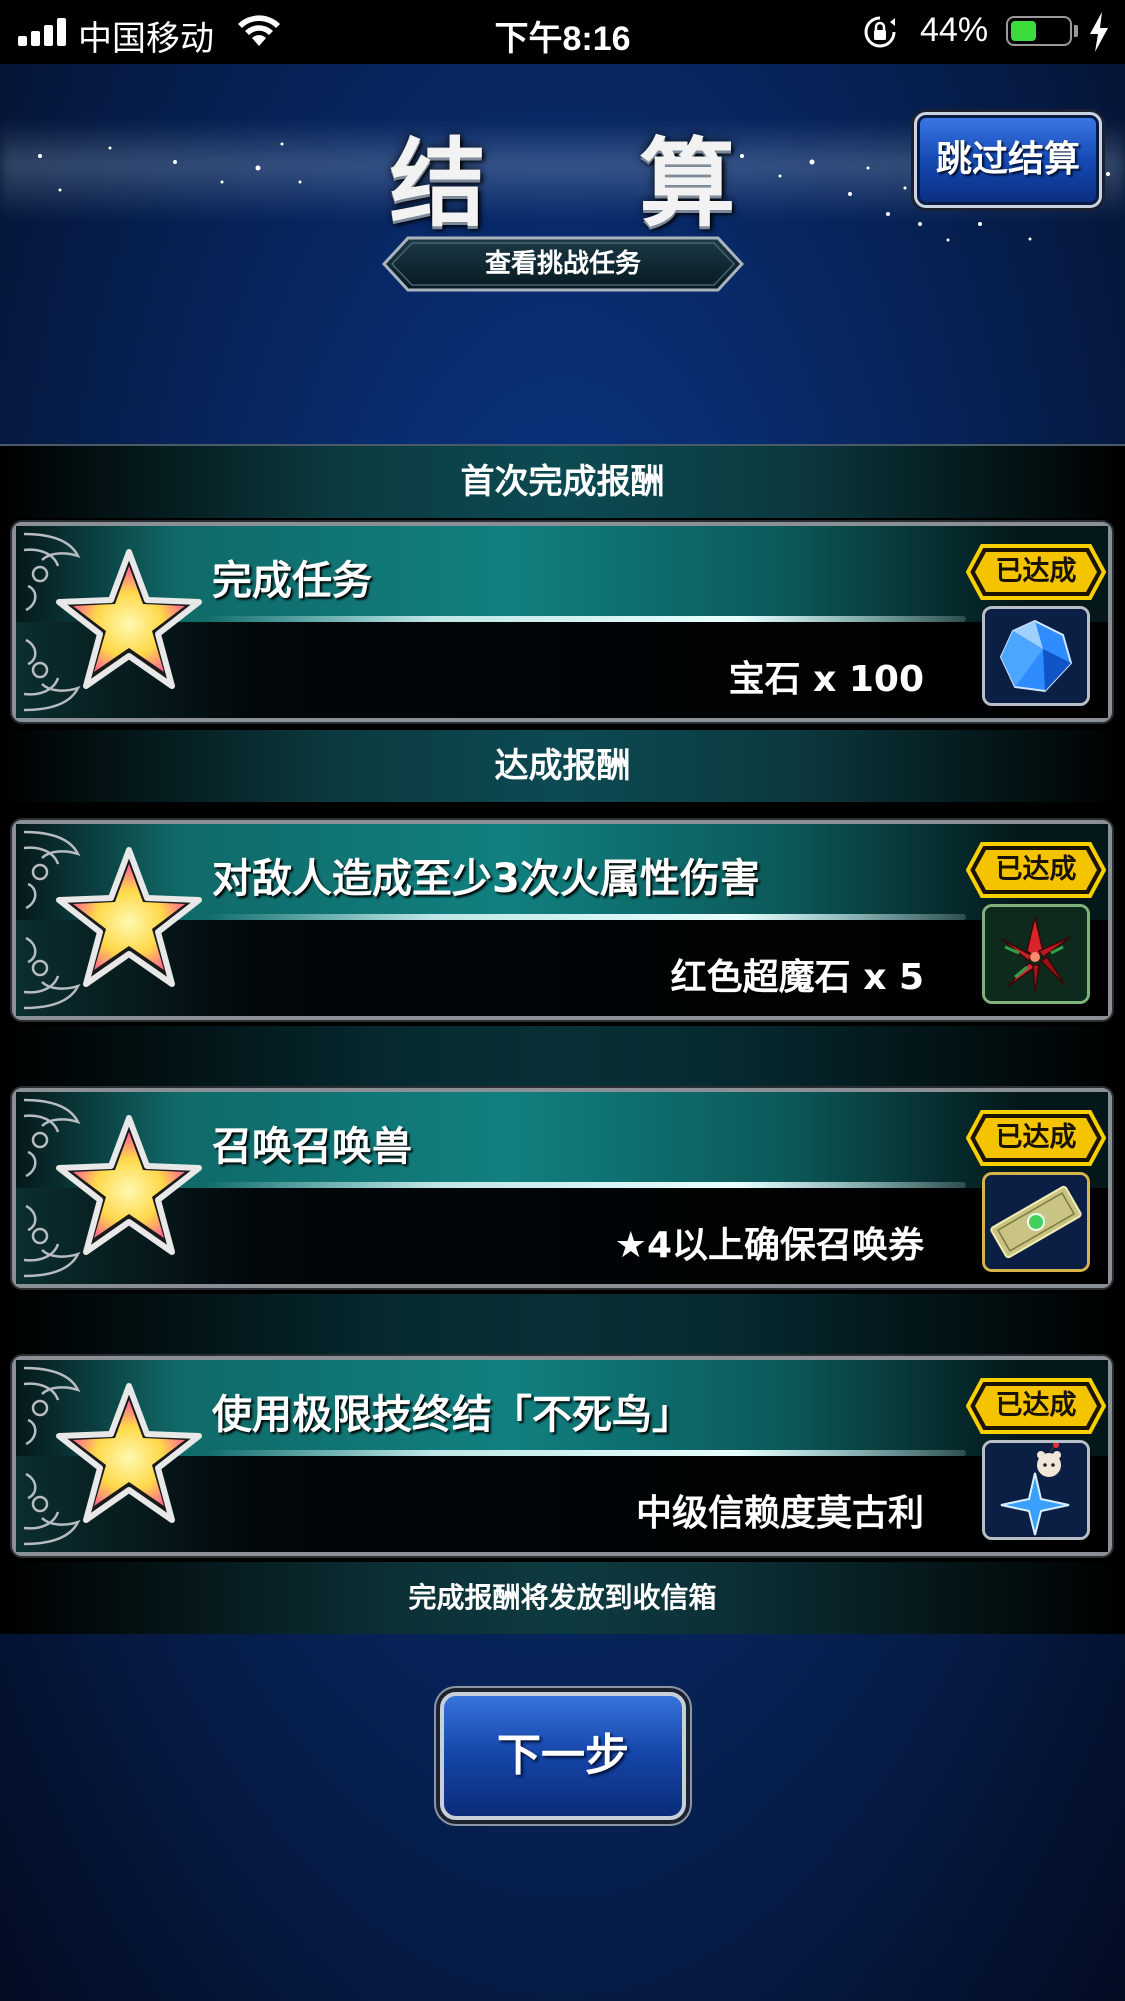 The image size is (1125, 2001). What do you see at coordinates (1008, 160) in the screenshot?
I see `skip-results-button: 跳过结算` at bounding box center [1008, 160].